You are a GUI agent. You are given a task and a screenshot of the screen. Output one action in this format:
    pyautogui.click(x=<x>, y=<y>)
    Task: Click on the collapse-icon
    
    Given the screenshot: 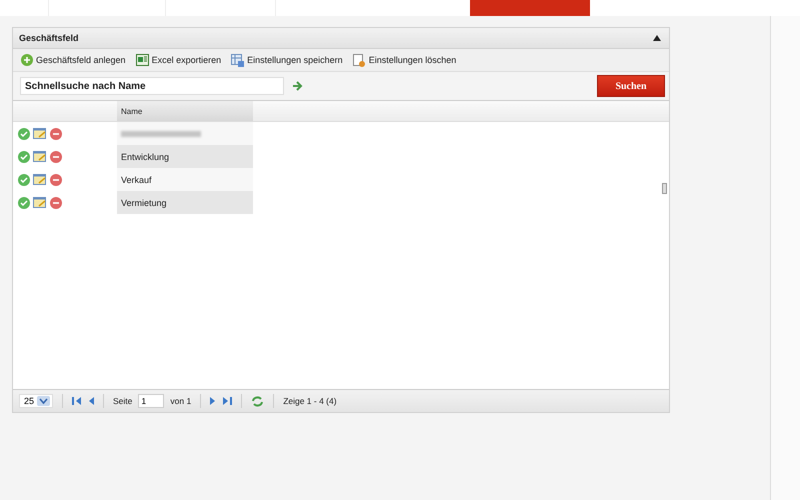 What is the action you would take?
    pyautogui.click(x=657, y=38)
    